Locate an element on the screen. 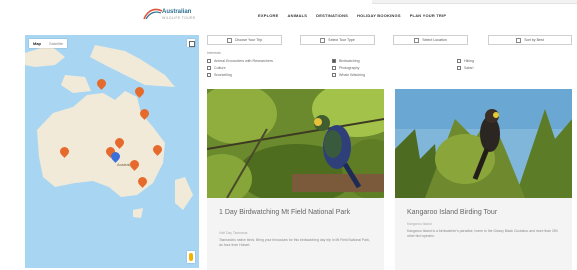 The height and width of the screenshot is (270, 577). tour-title: Kangaroo Island Birding Tour is located at coordinates (482, 212).